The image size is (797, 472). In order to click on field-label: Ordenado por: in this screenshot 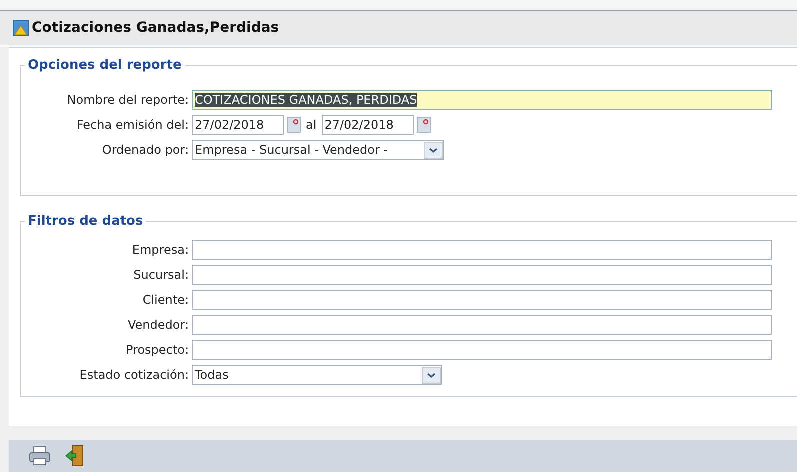, I will do `click(145, 150)`.